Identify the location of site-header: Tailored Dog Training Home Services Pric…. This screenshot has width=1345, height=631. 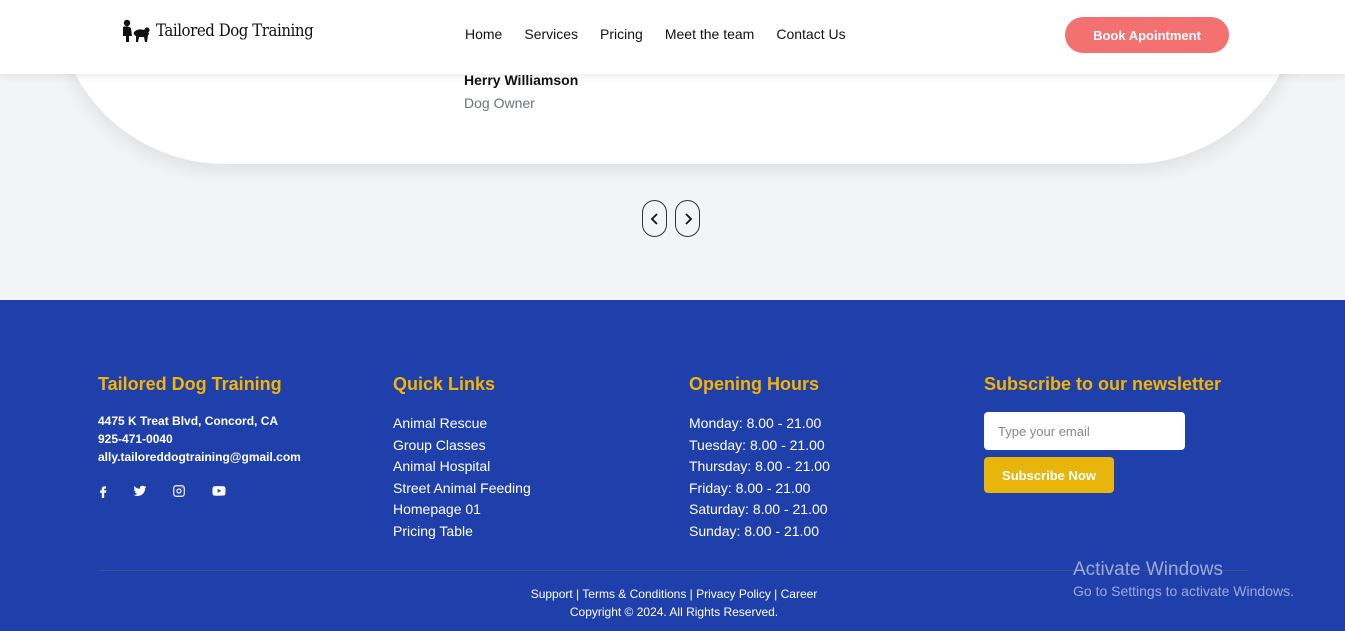
(672, 37).